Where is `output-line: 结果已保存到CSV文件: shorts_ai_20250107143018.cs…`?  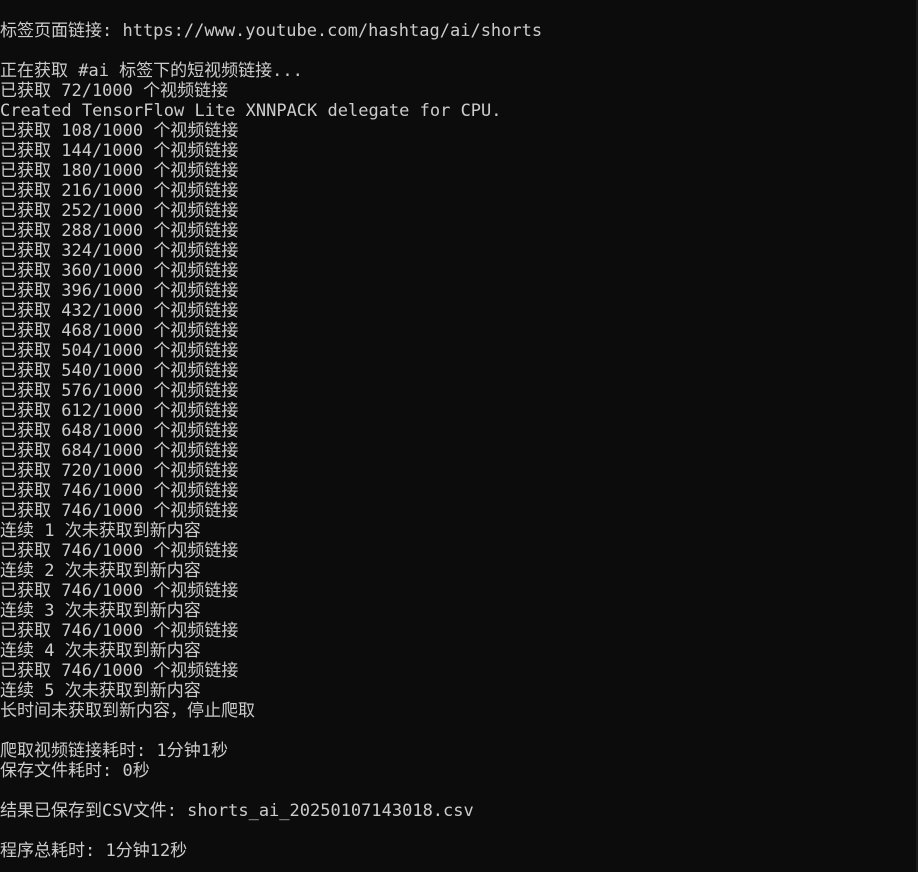 output-line: 结果已保存到CSV文件: shorts_ai_20250107143018.cs… is located at coordinates (237, 811).